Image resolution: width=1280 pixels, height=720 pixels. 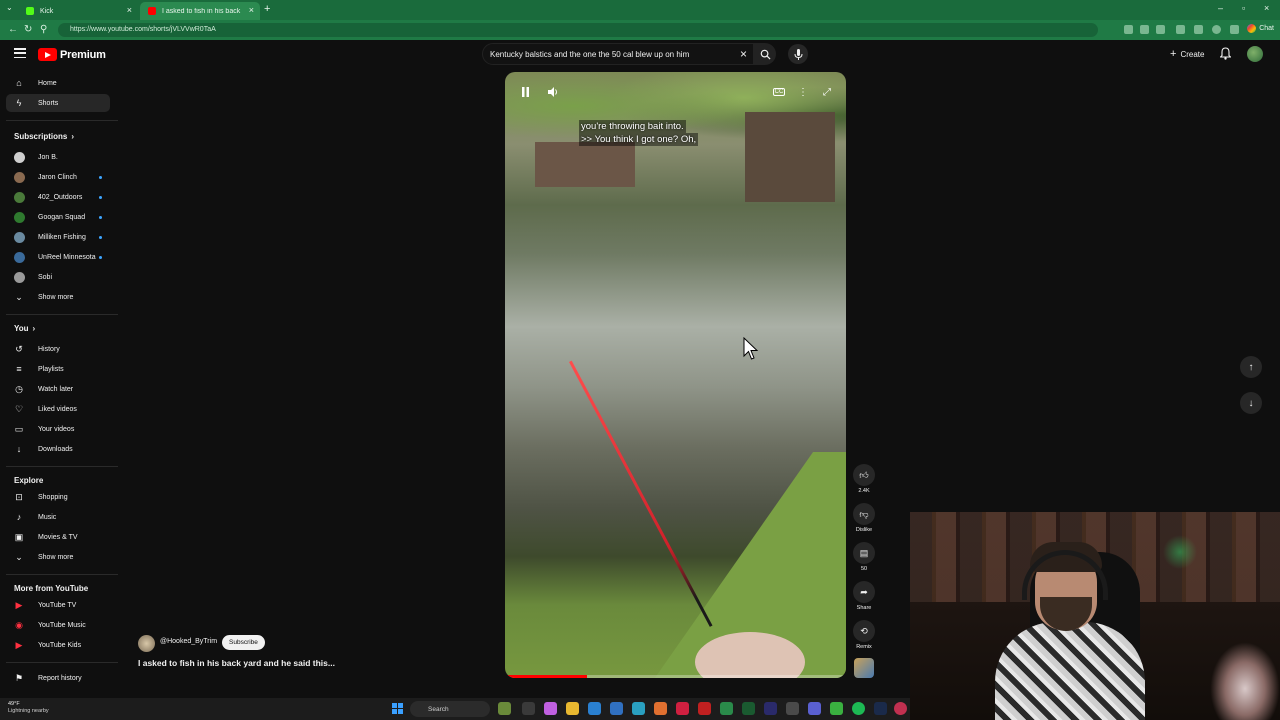 I want to click on tab-search-icon: ⌄, so click(x=9, y=7).